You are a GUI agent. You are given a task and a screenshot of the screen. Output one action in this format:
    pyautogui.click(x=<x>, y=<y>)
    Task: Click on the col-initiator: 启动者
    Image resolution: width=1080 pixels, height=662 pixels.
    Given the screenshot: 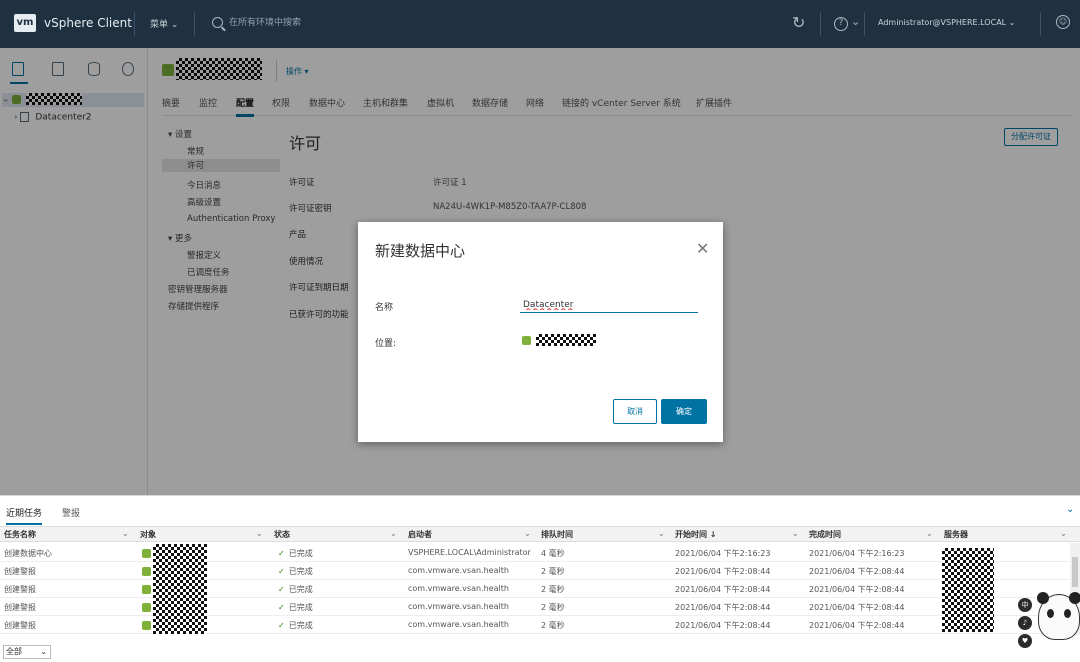 What is the action you would take?
    pyautogui.click(x=420, y=534)
    